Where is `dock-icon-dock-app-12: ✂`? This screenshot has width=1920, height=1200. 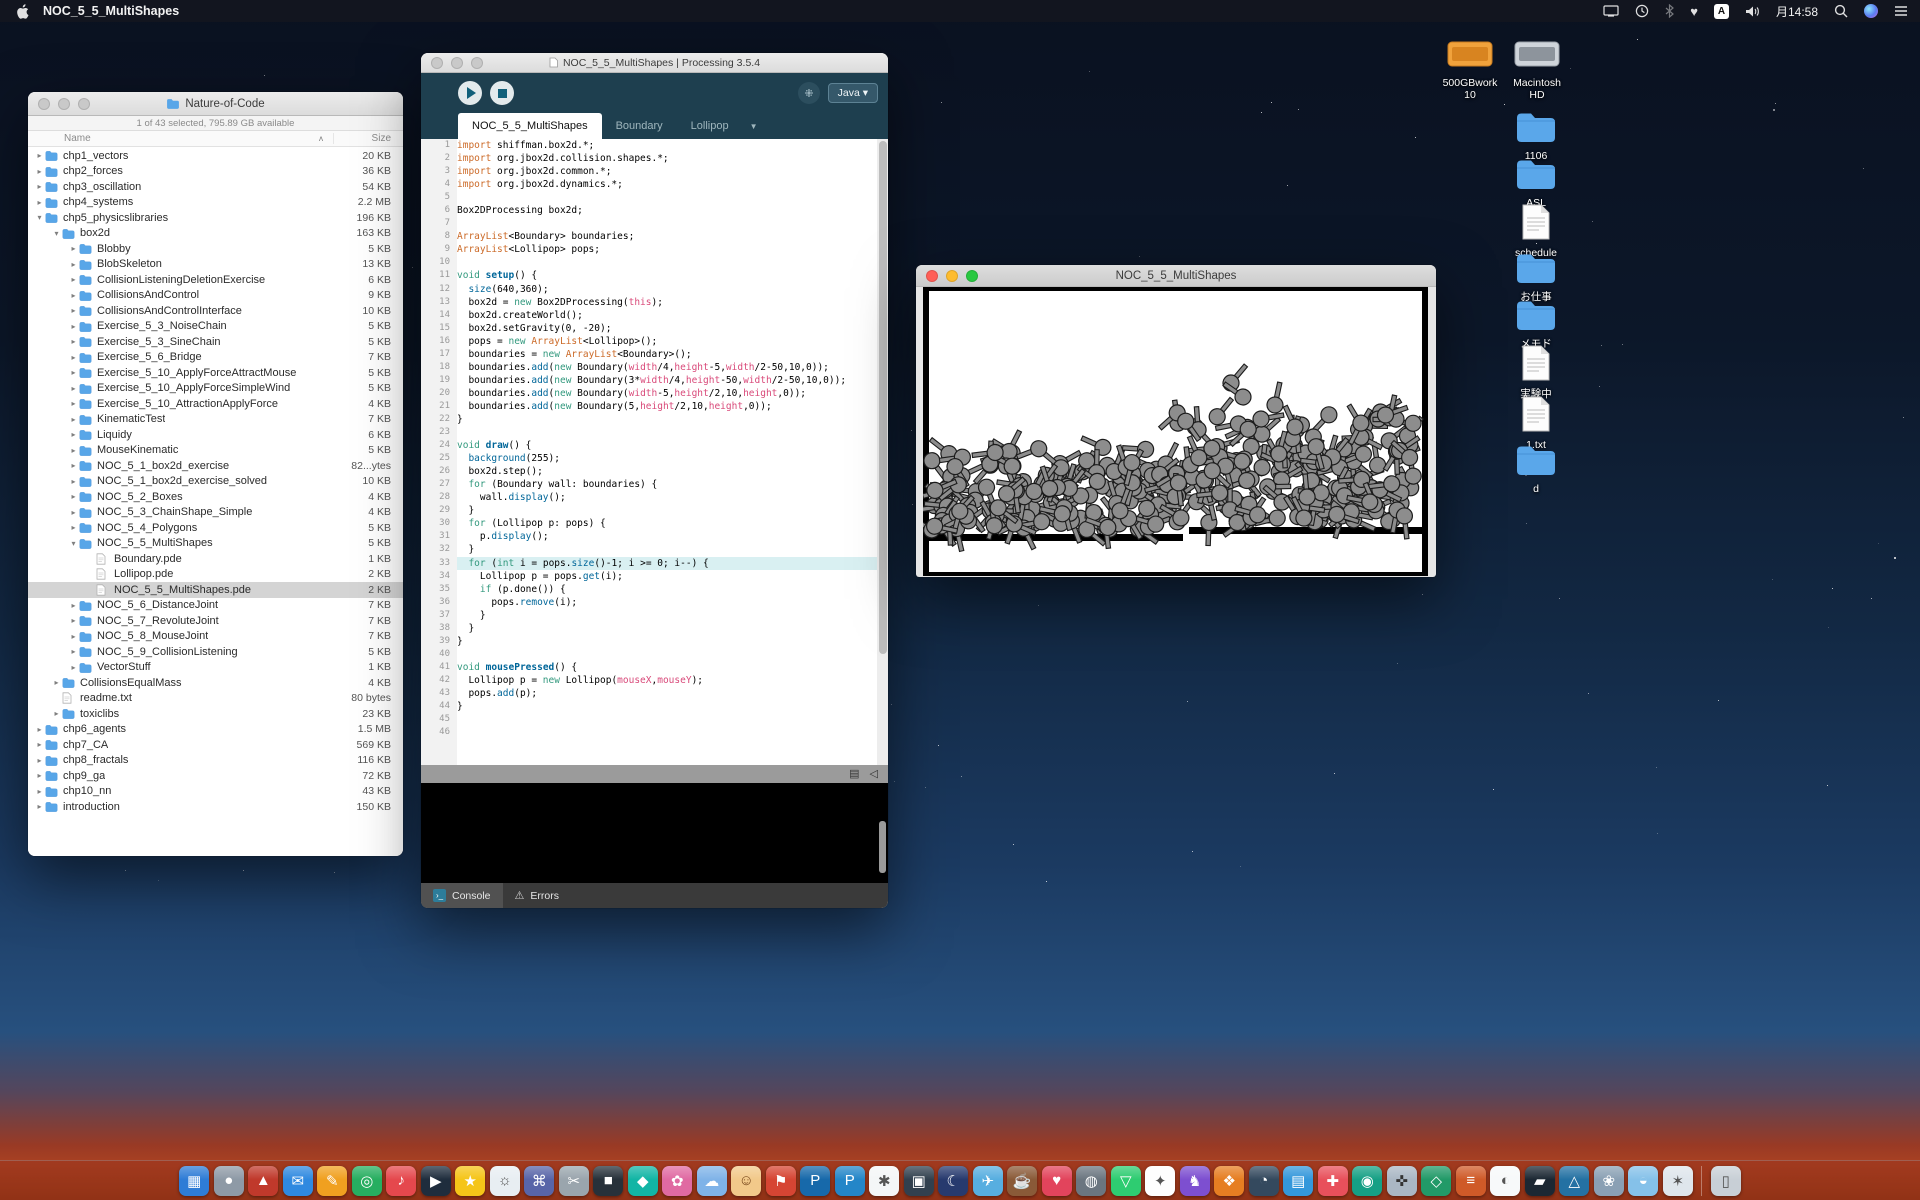
dock-icon-dock-app-12: ✂ is located at coordinates (573, 1180).